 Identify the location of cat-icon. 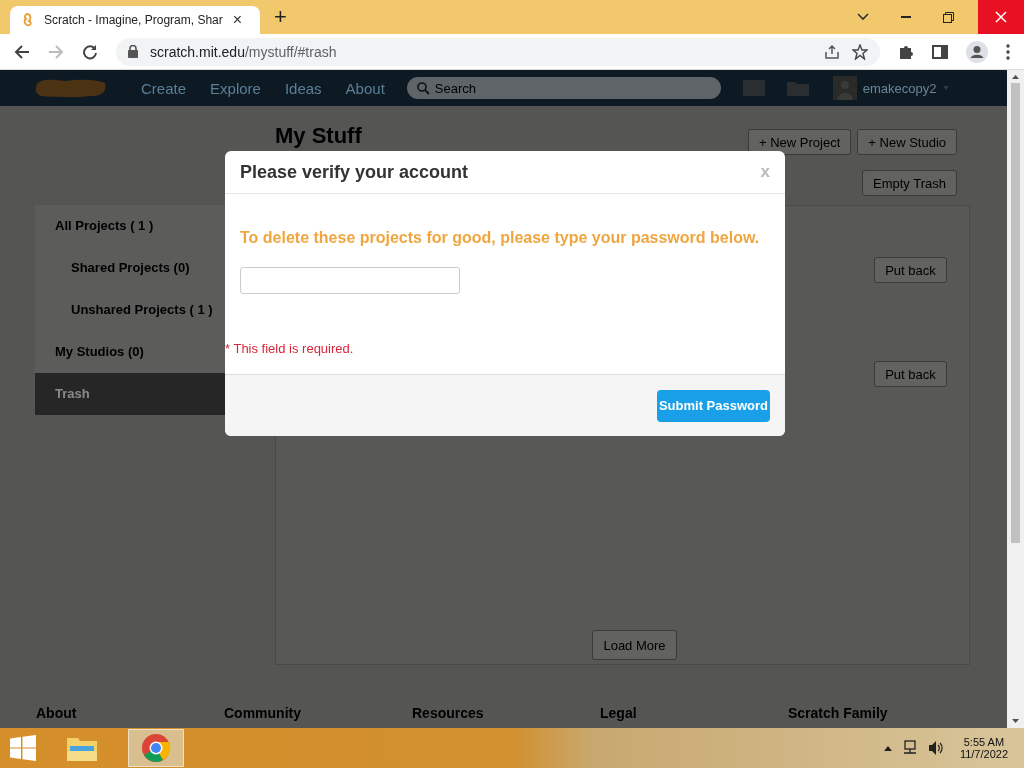
(28, 20).